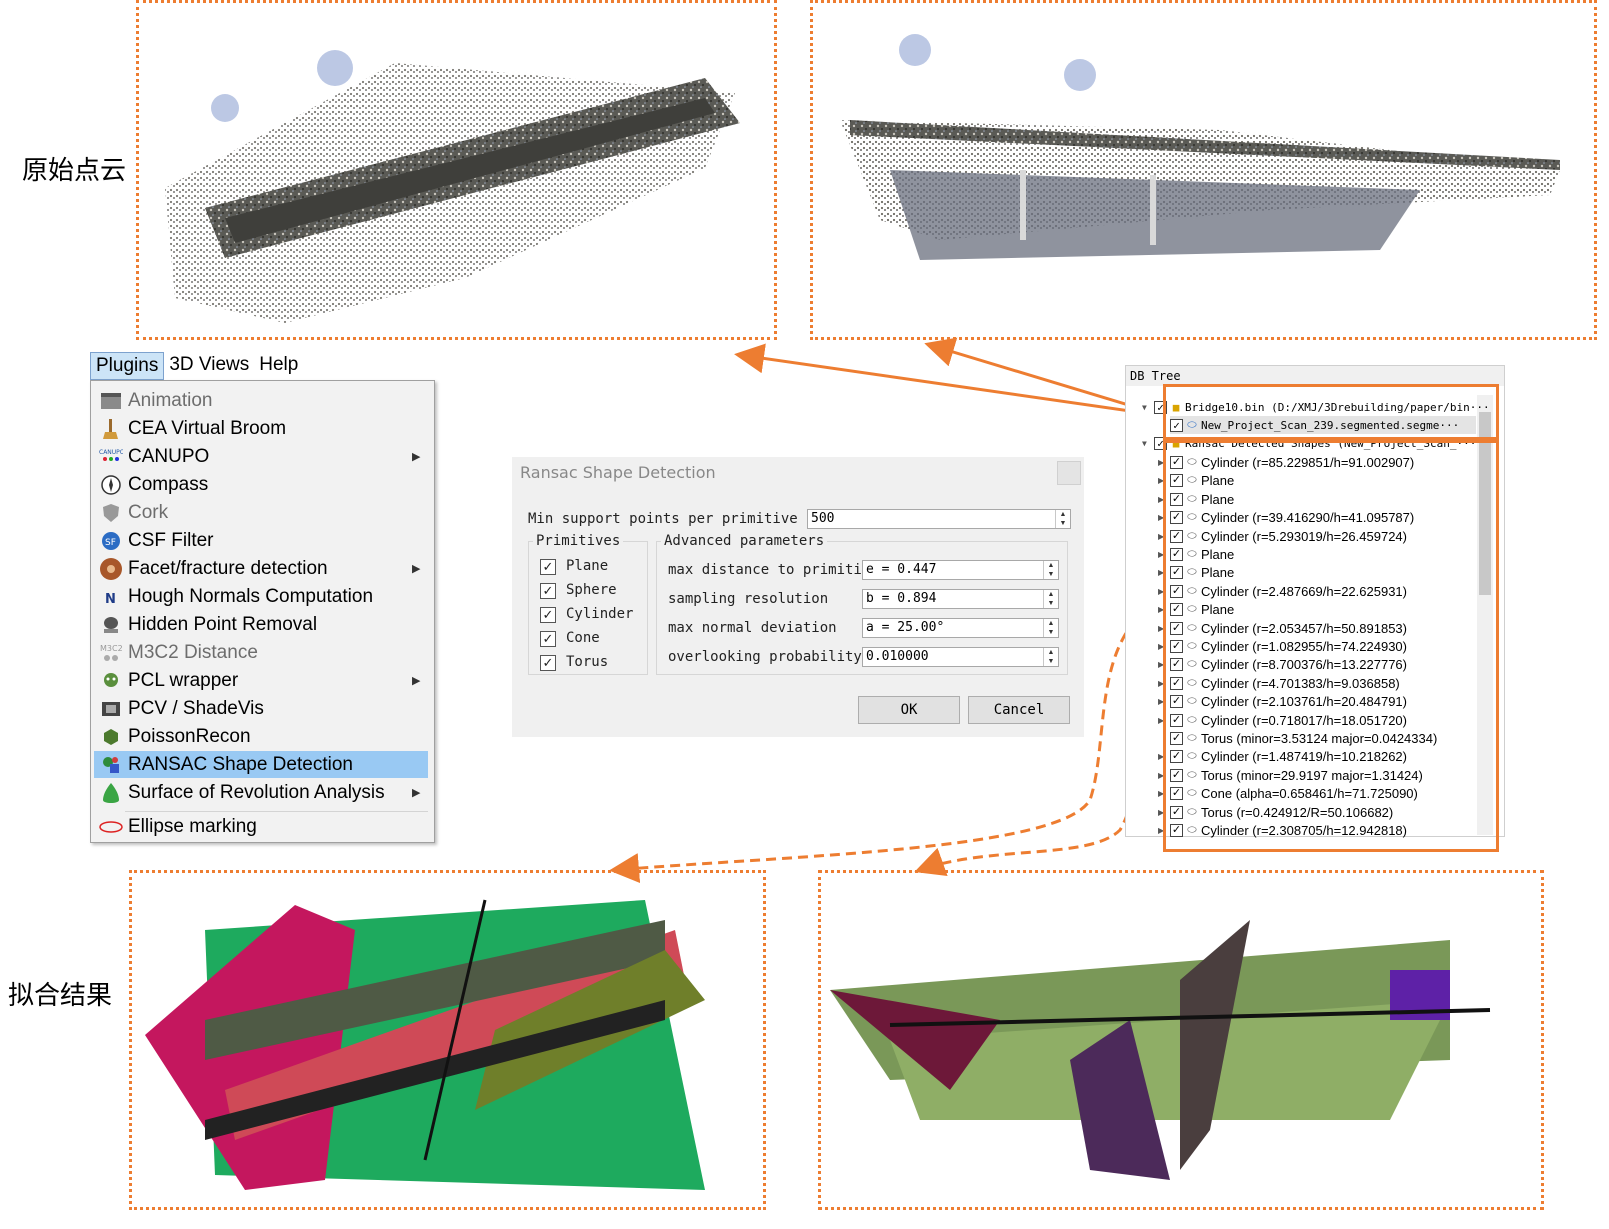 This screenshot has width=1609, height=1229. What do you see at coordinates (548, 591) in the screenshot?
I see `checkbox-sphere: ✓` at bounding box center [548, 591].